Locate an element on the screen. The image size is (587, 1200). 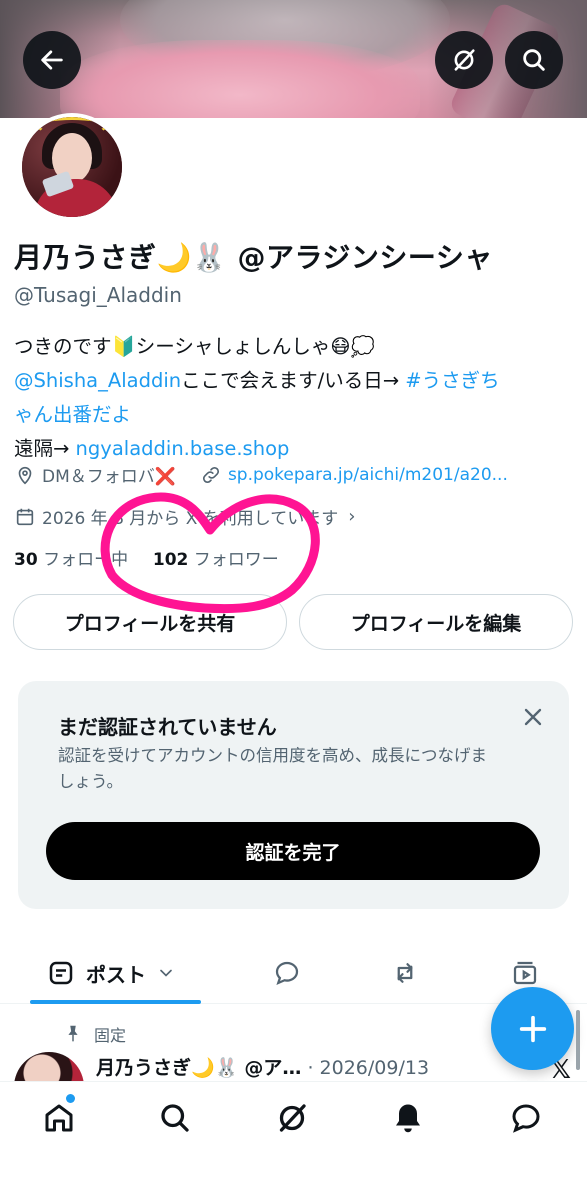
pin-icon is located at coordinates (73, 1033).